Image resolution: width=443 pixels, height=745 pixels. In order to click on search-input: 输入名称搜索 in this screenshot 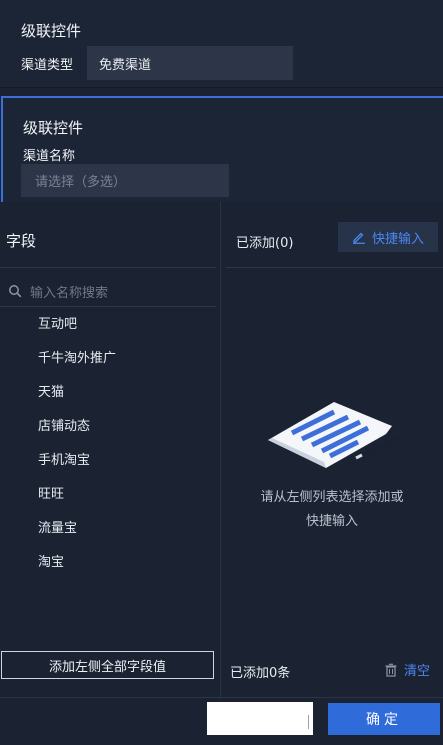, I will do `click(69, 291)`.